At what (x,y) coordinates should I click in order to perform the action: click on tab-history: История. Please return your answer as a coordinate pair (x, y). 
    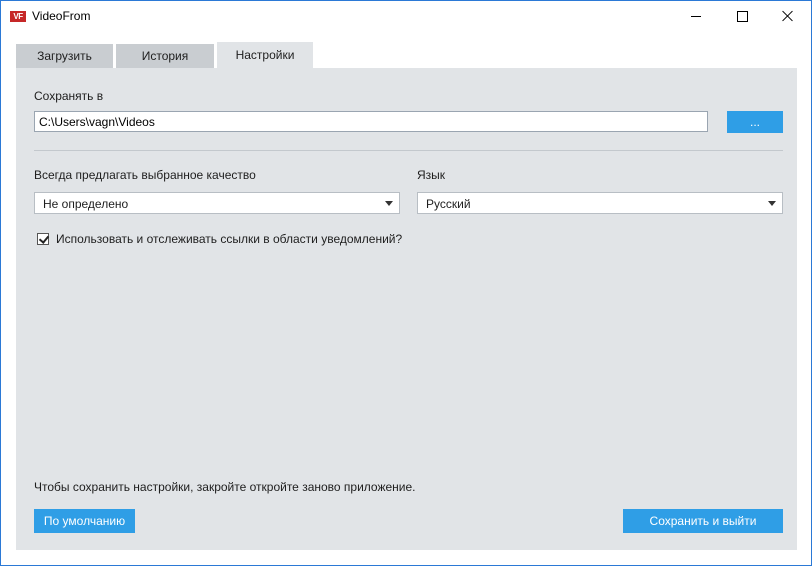
    Looking at the image, I should click on (165, 56).